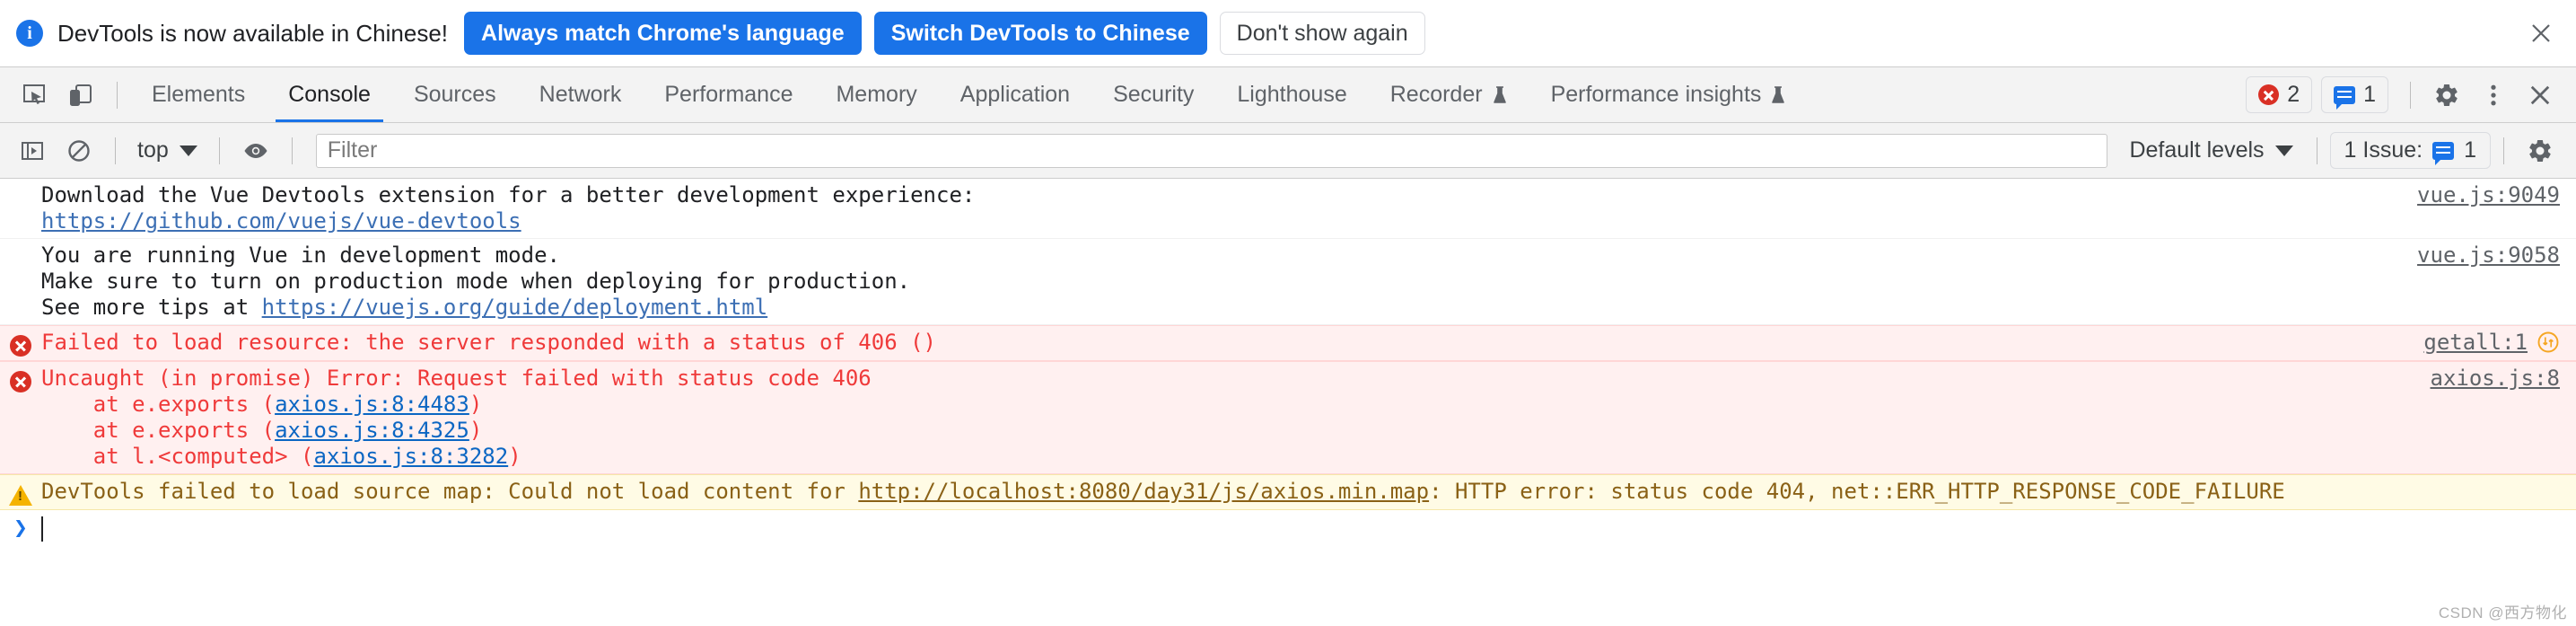  What do you see at coordinates (2496, 379) in the screenshot?
I see `source-link: axios.js:8` at bounding box center [2496, 379].